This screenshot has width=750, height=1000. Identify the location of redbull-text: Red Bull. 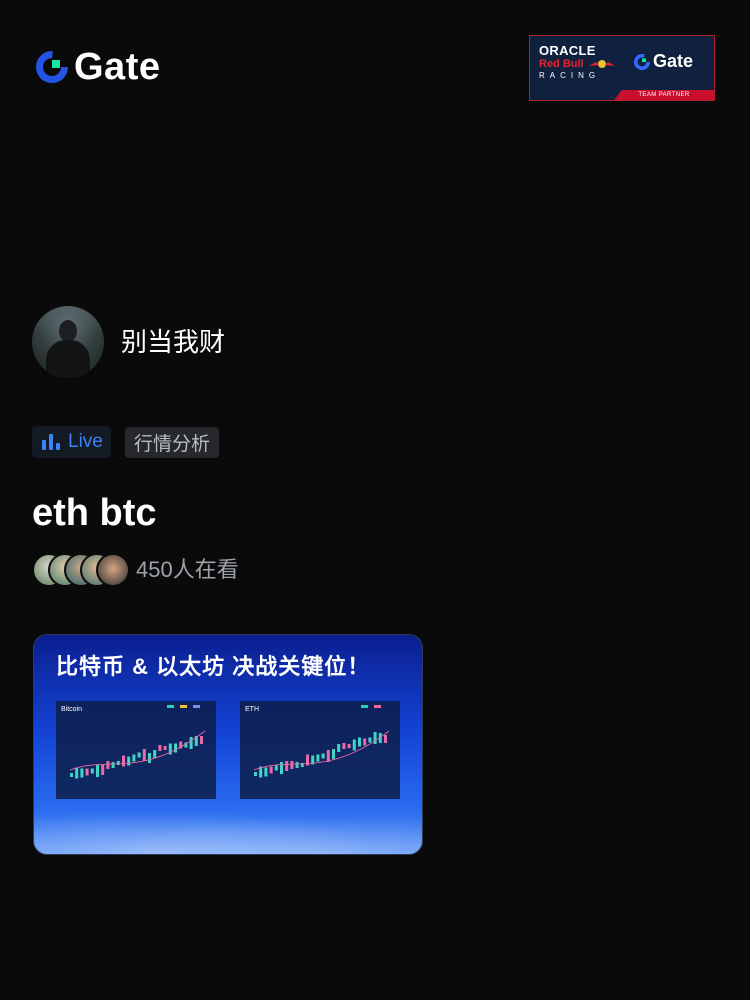
(589, 64).